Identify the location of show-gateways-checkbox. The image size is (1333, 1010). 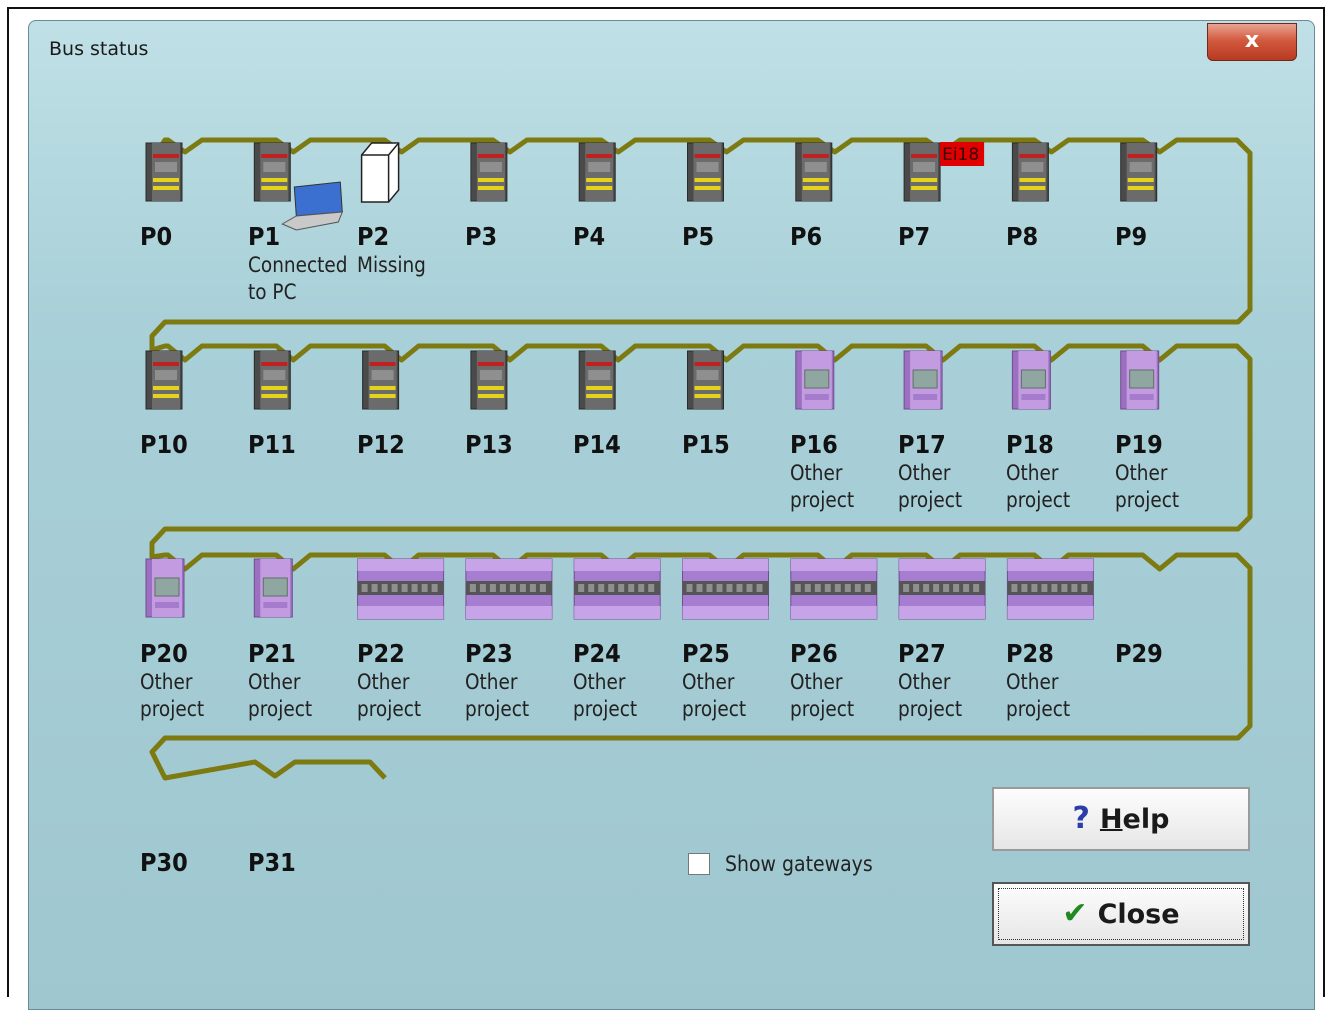
(699, 864).